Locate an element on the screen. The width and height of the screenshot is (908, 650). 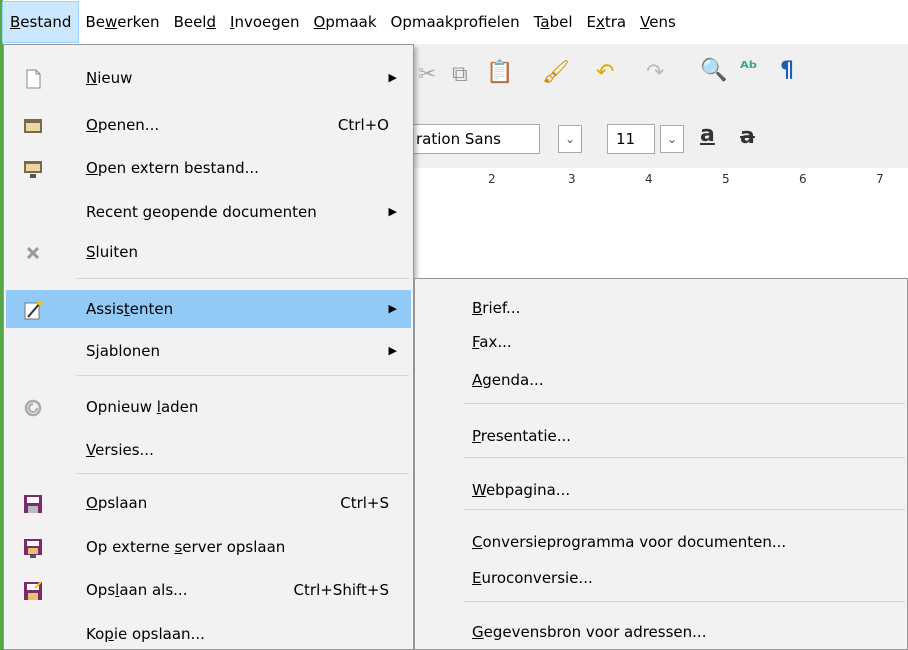
menu-beeld: Beeld is located at coordinates (195, 22).